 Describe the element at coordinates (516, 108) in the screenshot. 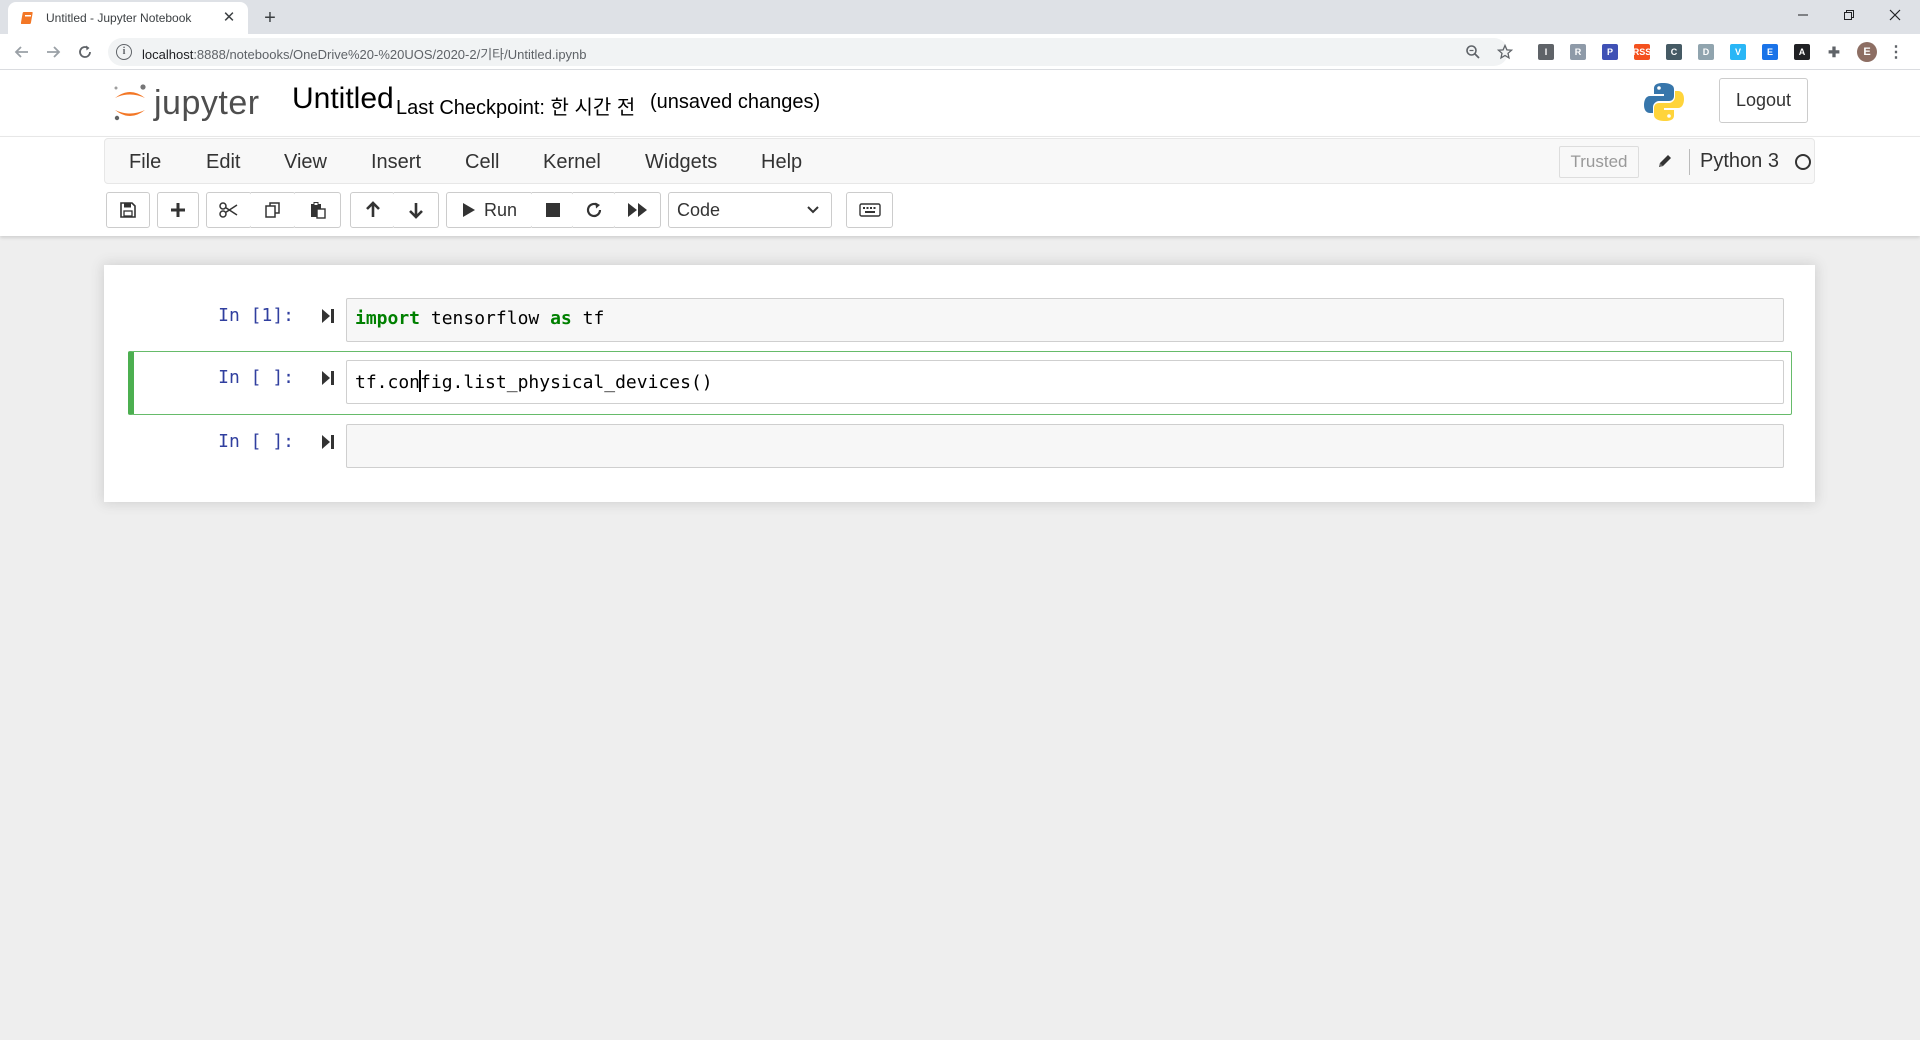

I see `checkpoint-status: Last Checkpoint: 한 시간 전` at that location.